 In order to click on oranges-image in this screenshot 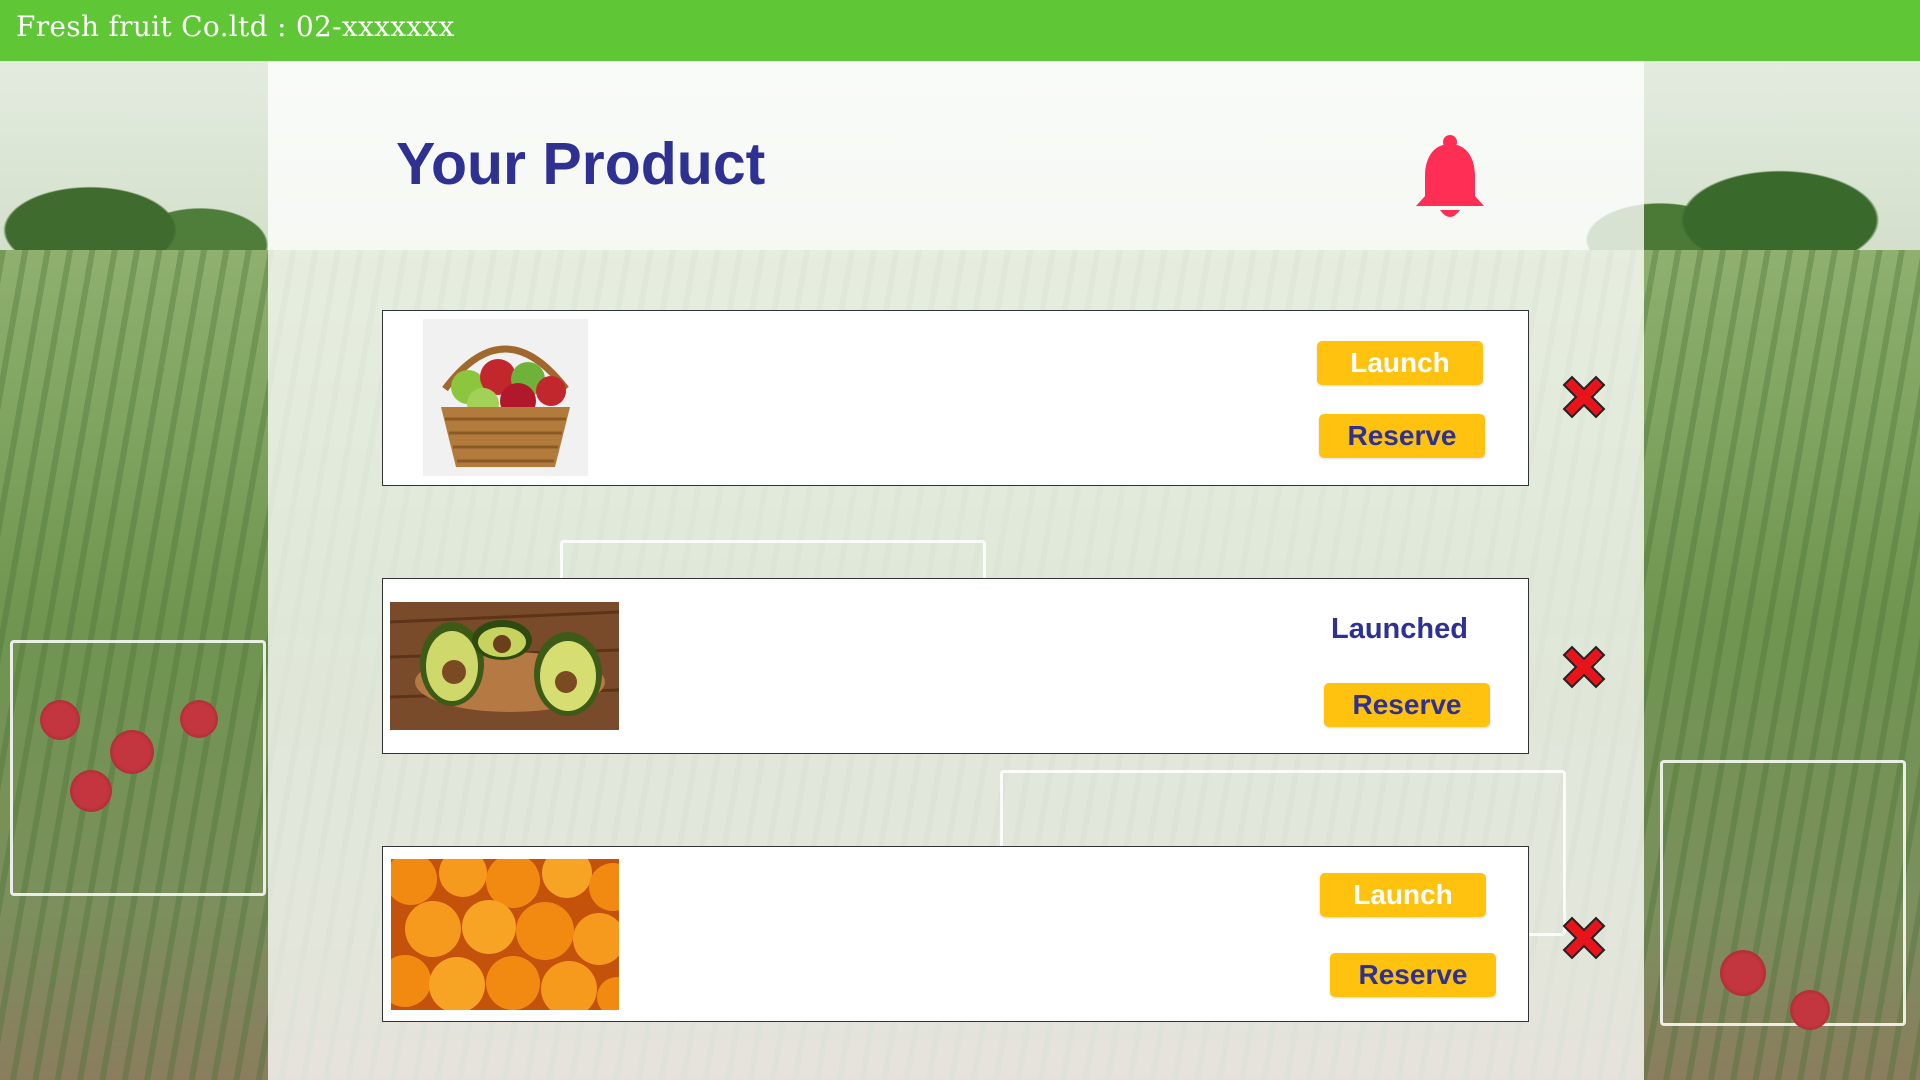, I will do `click(505, 934)`.